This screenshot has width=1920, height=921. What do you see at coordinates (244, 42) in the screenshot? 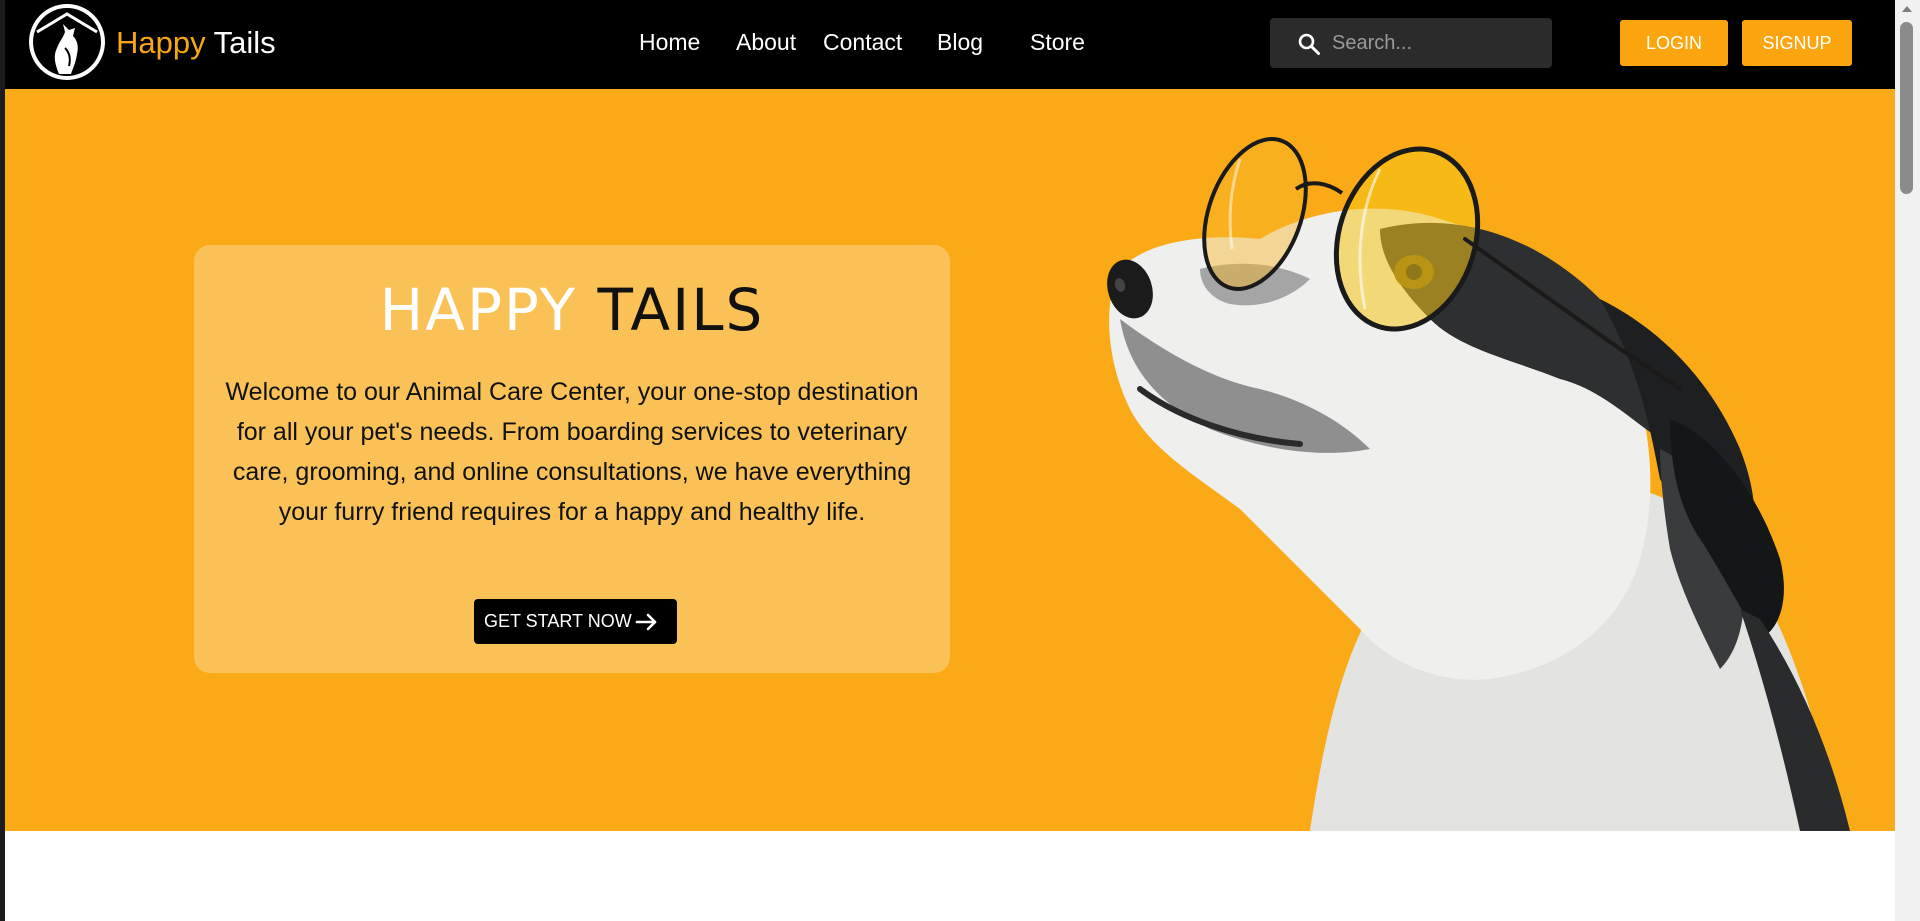
I see `brand-name-part2: Tails` at bounding box center [244, 42].